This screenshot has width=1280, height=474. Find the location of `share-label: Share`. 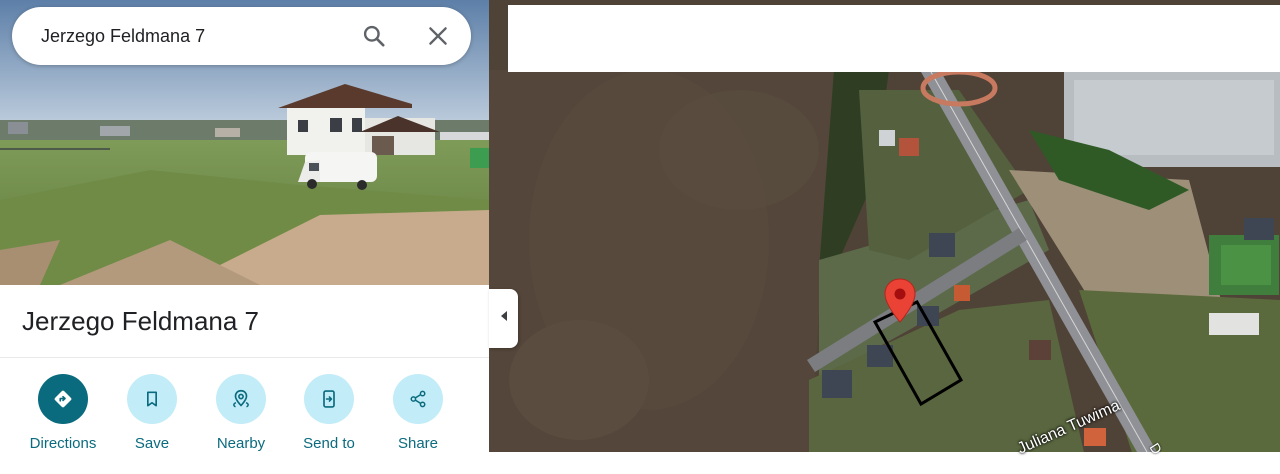

share-label: Share is located at coordinates (418, 443).